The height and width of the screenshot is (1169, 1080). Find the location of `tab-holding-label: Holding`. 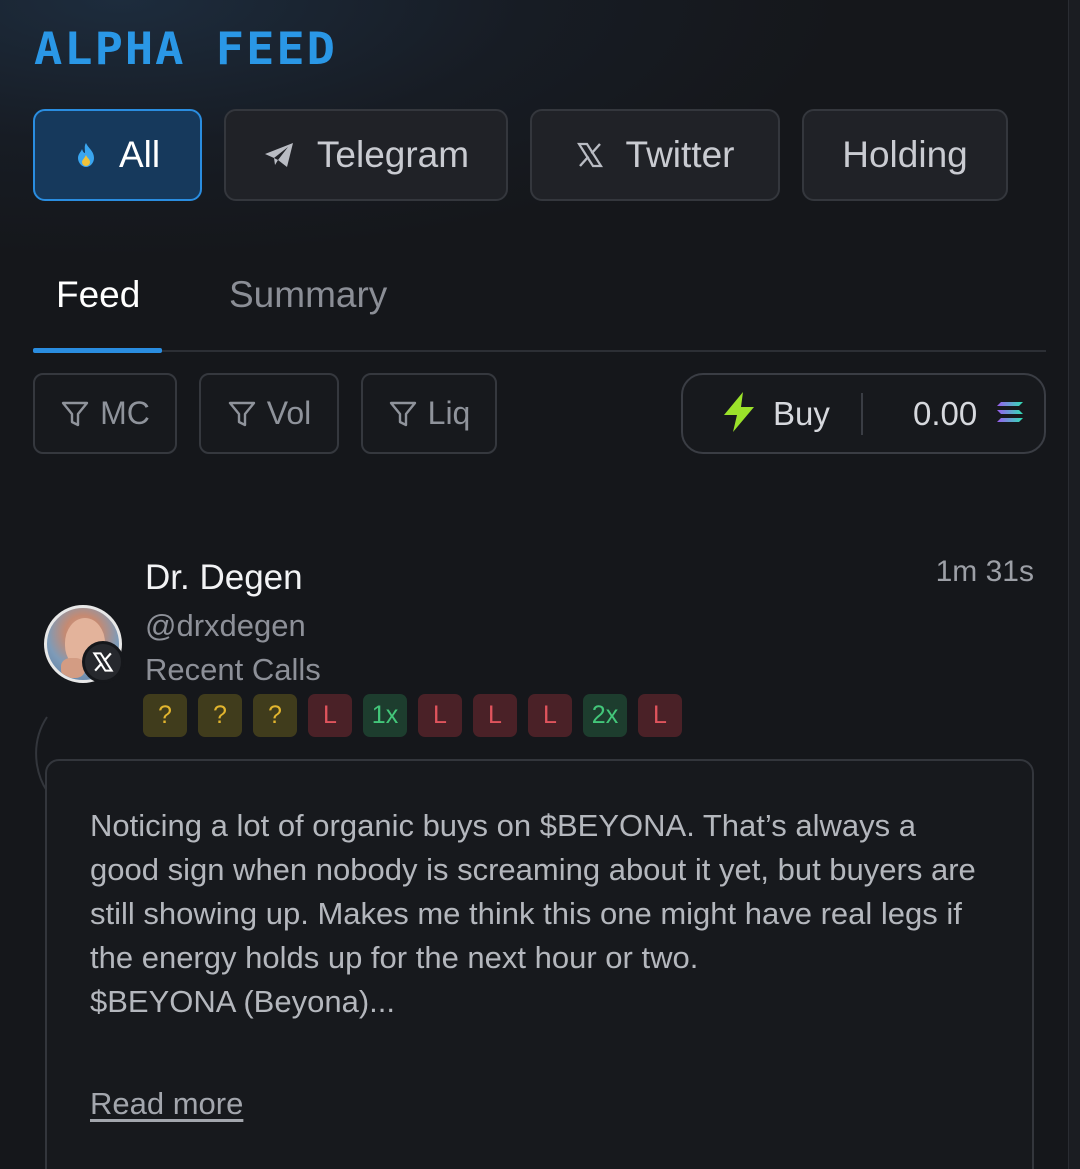

tab-holding-label: Holding is located at coordinates (905, 154).